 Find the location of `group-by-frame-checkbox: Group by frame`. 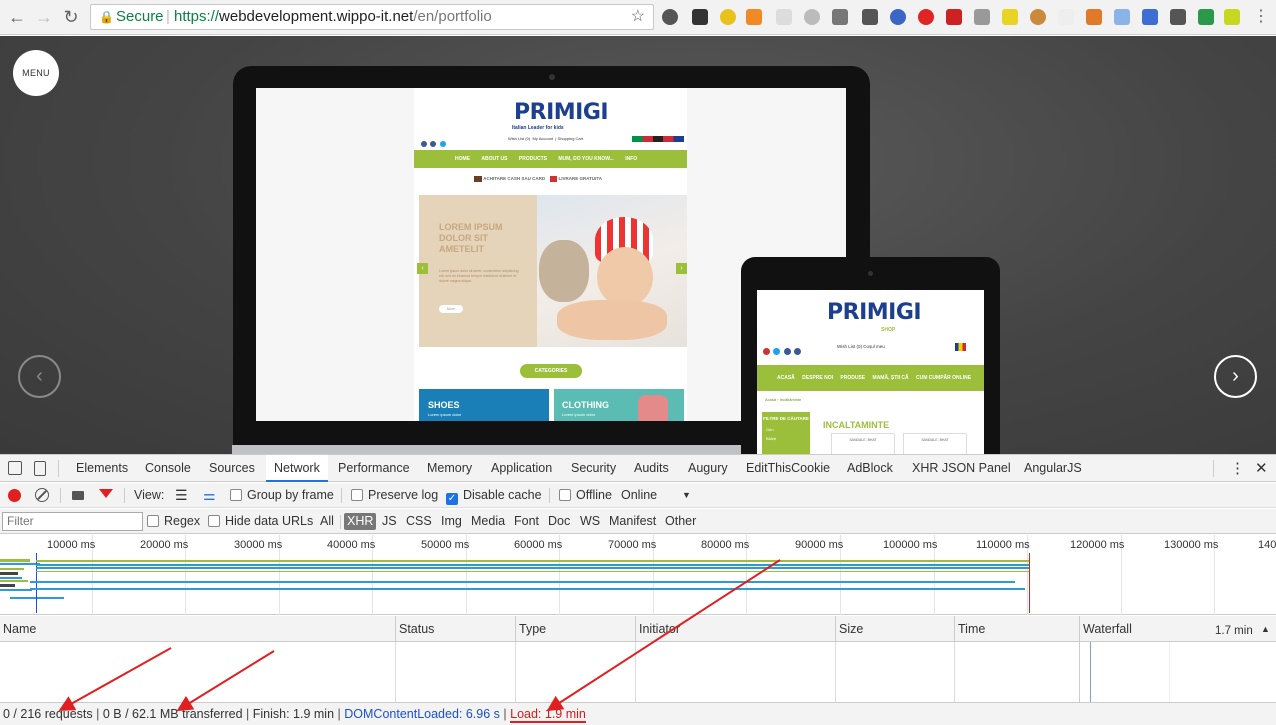

group-by-frame-checkbox: Group by frame is located at coordinates (282, 495).